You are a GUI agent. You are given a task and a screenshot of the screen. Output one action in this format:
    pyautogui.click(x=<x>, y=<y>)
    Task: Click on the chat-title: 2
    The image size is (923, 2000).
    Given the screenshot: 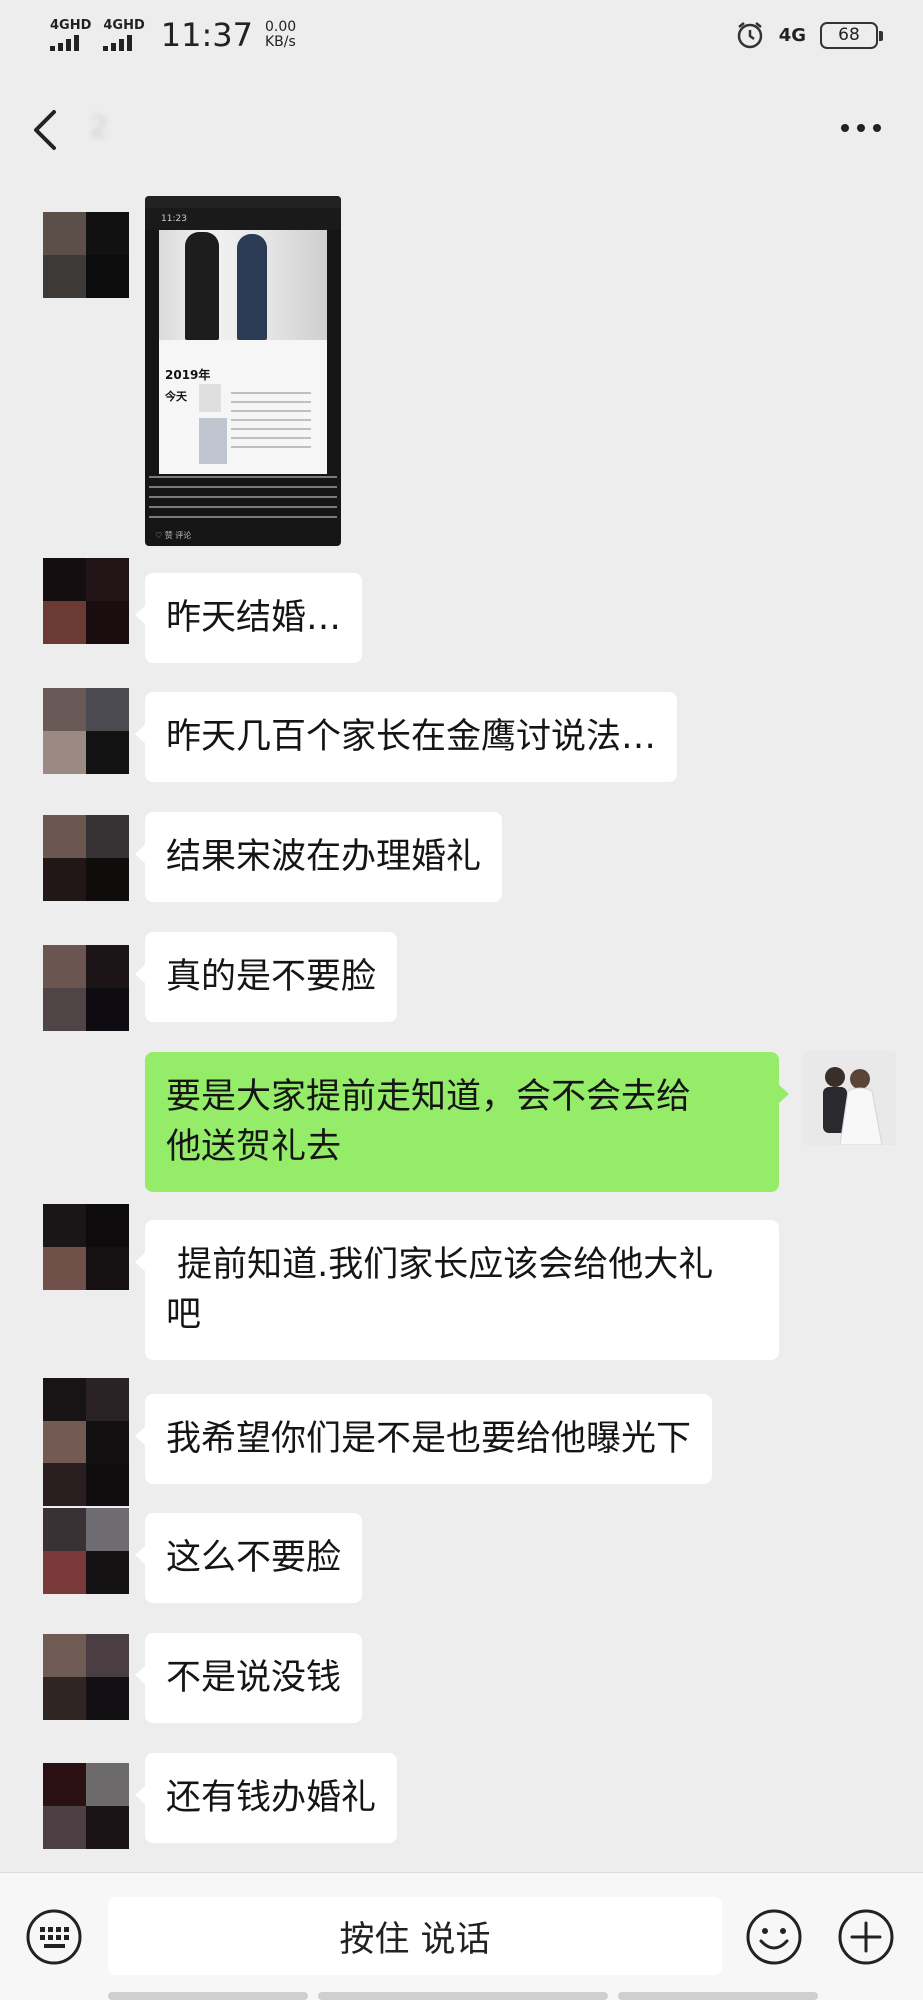 What is the action you would take?
    pyautogui.click(x=99, y=126)
    